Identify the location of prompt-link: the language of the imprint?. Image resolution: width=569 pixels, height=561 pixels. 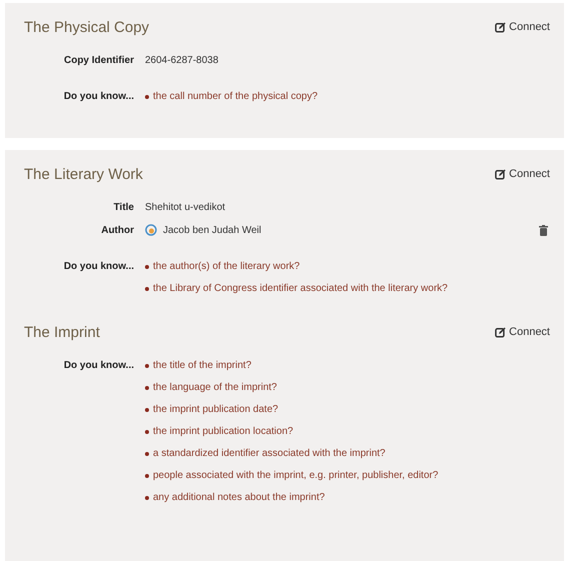
(215, 387).